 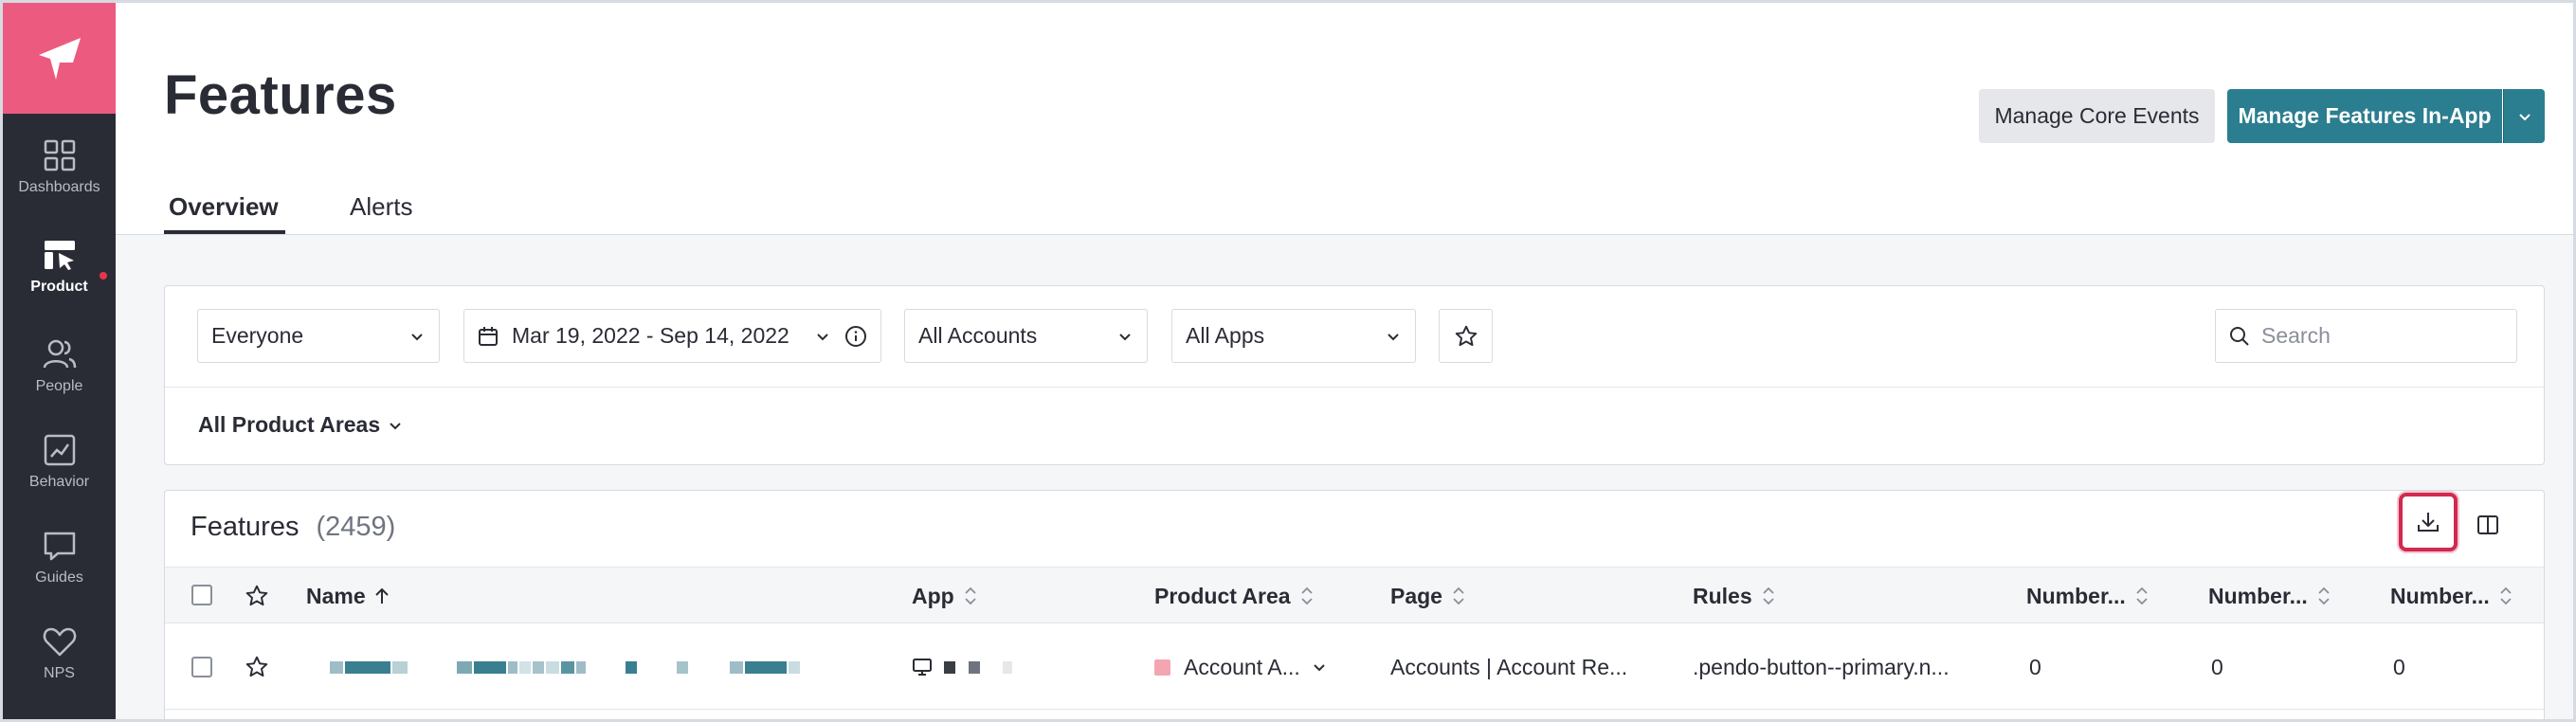 I want to click on sidebar-item-label: Behavior, so click(x=59, y=482).